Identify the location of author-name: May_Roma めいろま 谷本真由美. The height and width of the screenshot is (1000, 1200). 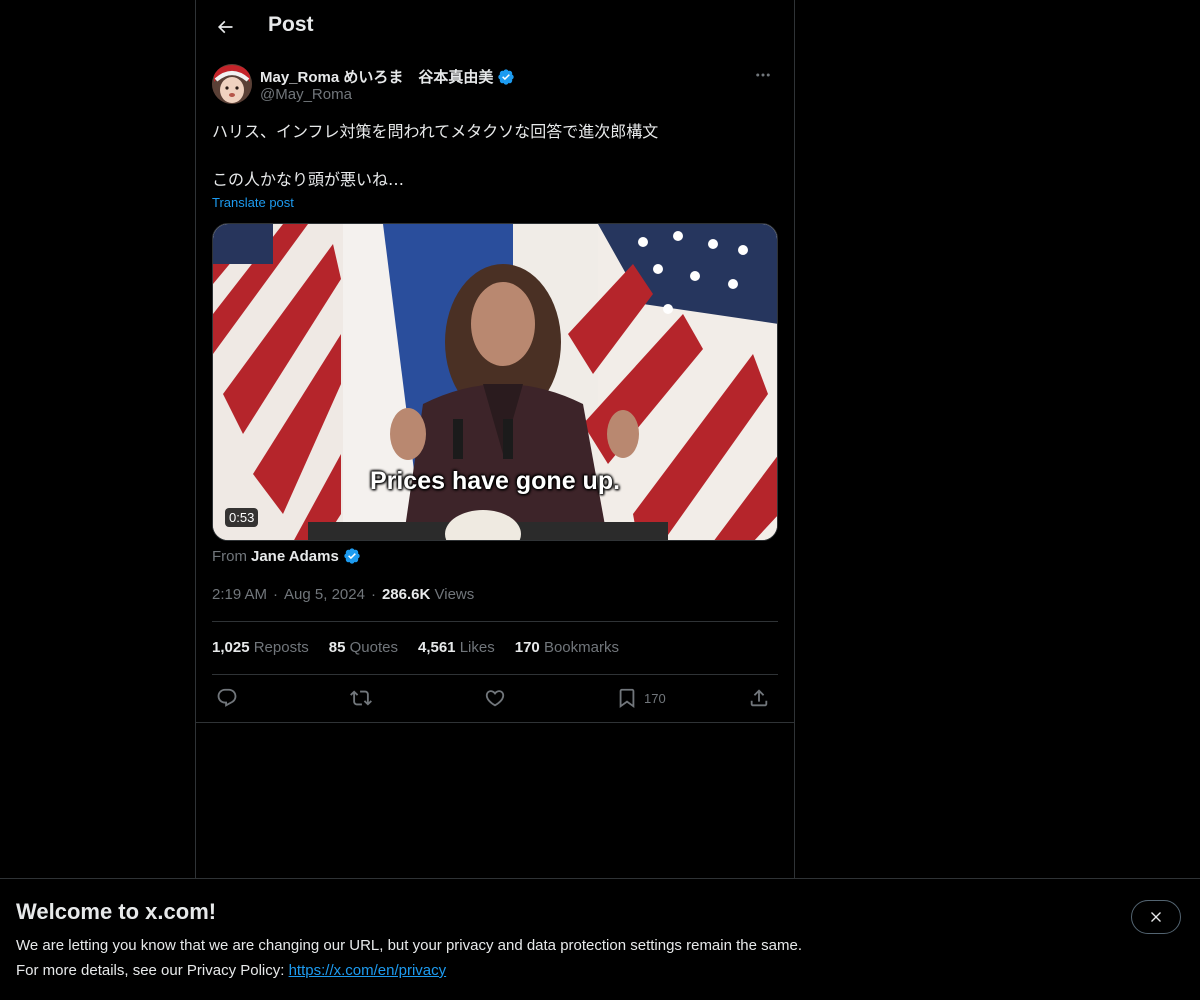
(387, 76).